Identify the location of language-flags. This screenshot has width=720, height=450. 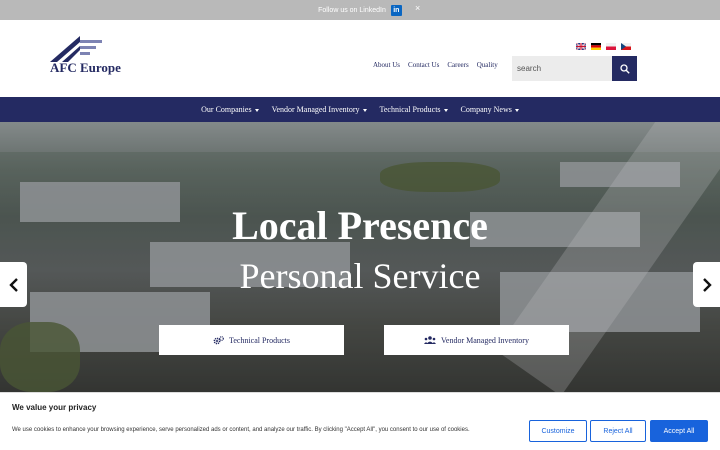
(603, 46).